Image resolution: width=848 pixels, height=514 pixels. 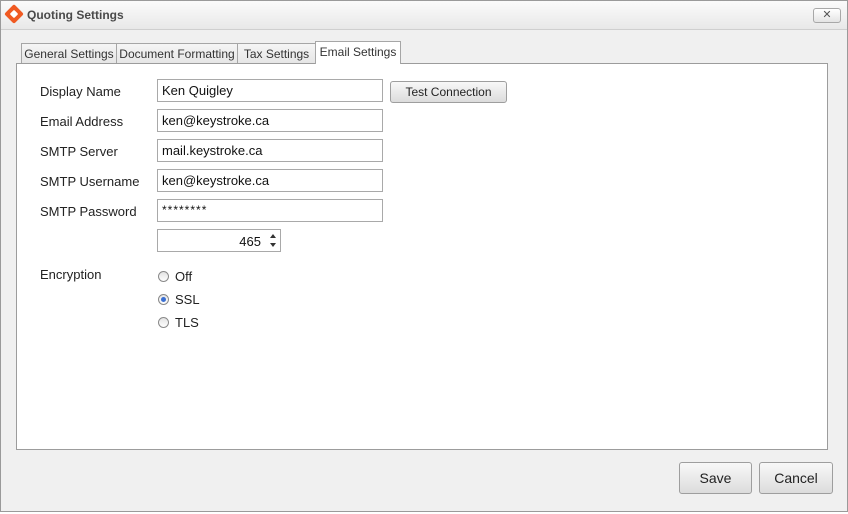 I want to click on display-name-field: Ken Quigley, so click(x=270, y=90).